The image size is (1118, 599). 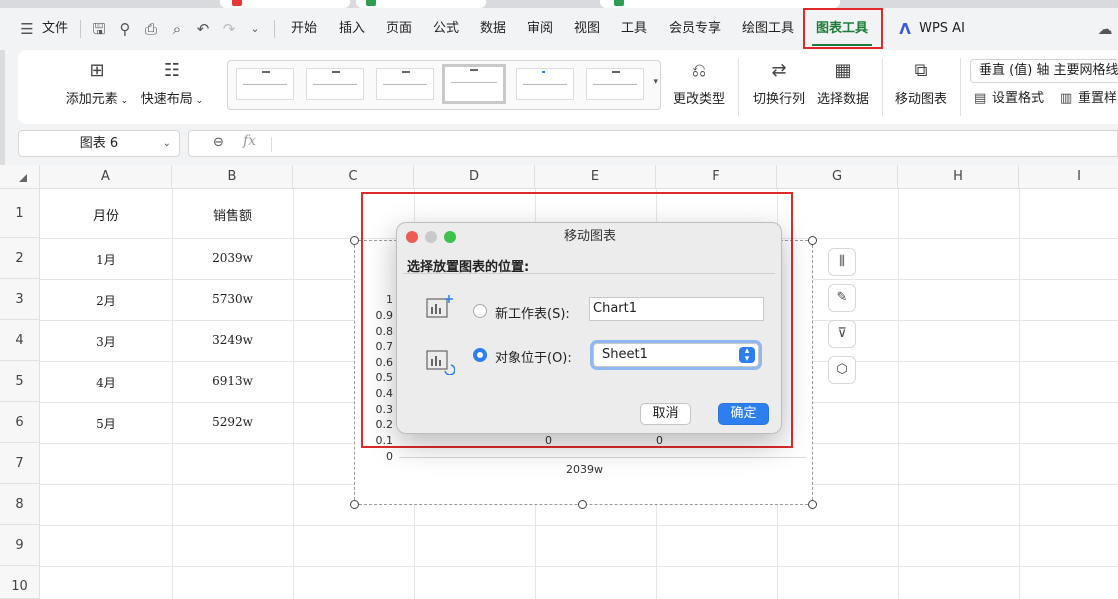 I want to click on chart-style-4-selected, so click(x=474, y=84).